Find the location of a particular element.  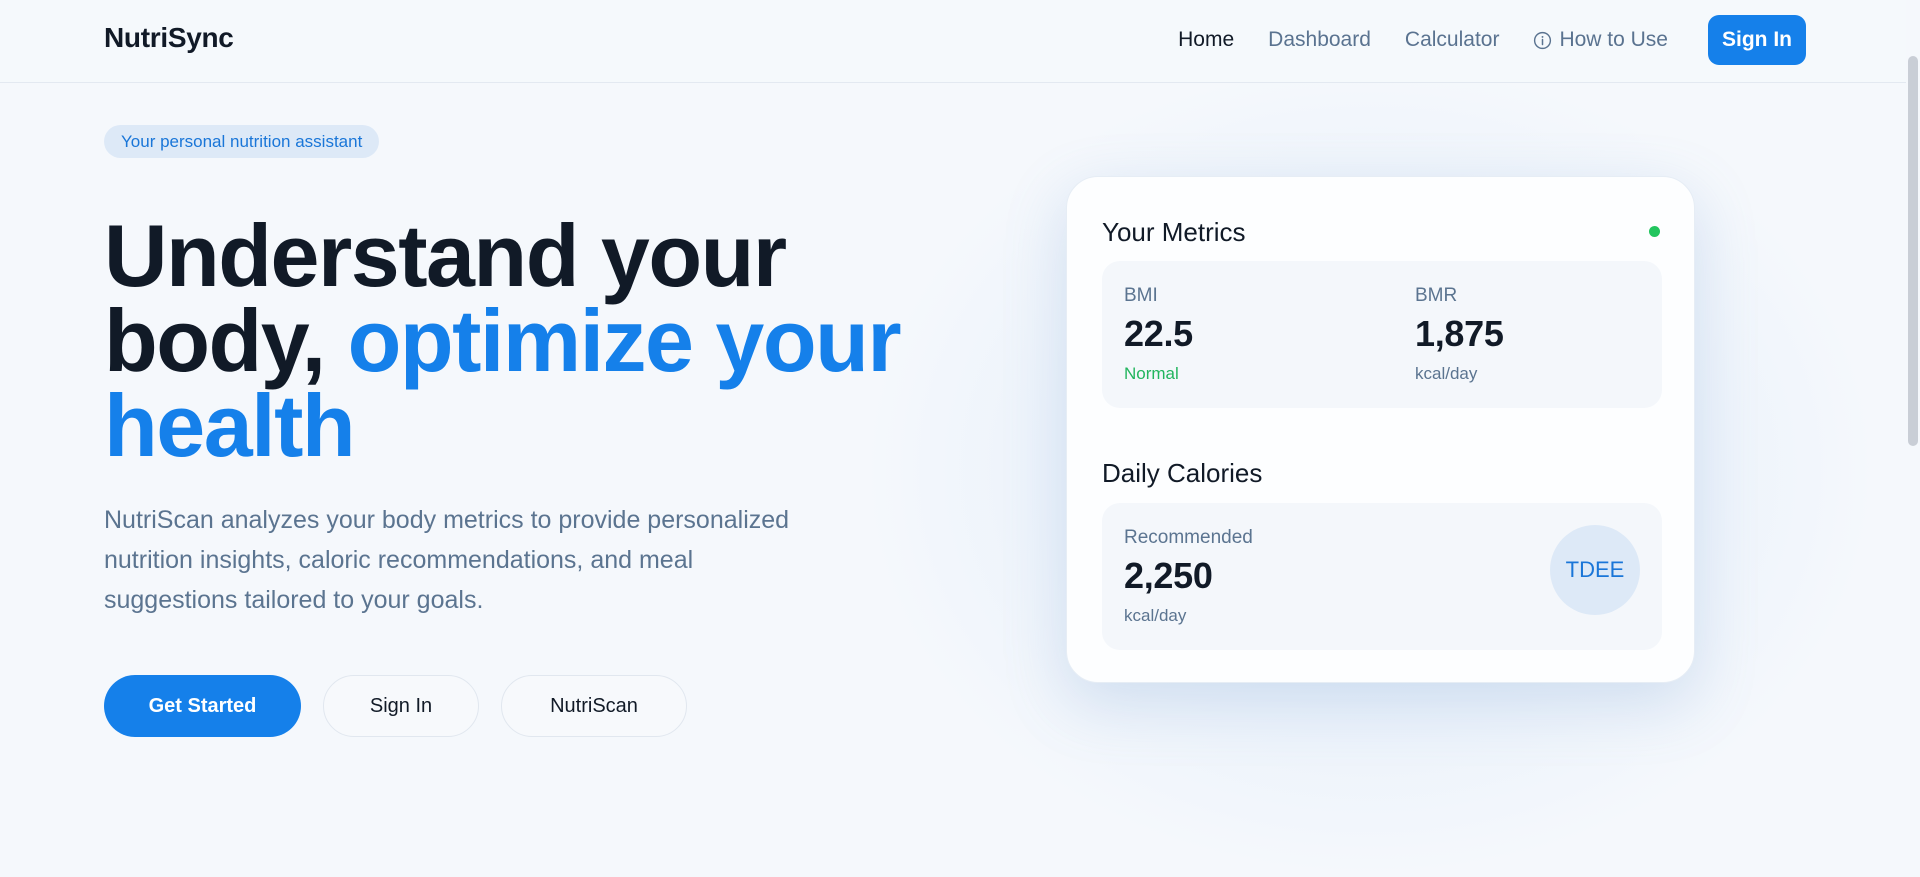

nav-how-to-use: How to Use is located at coordinates (1600, 40).